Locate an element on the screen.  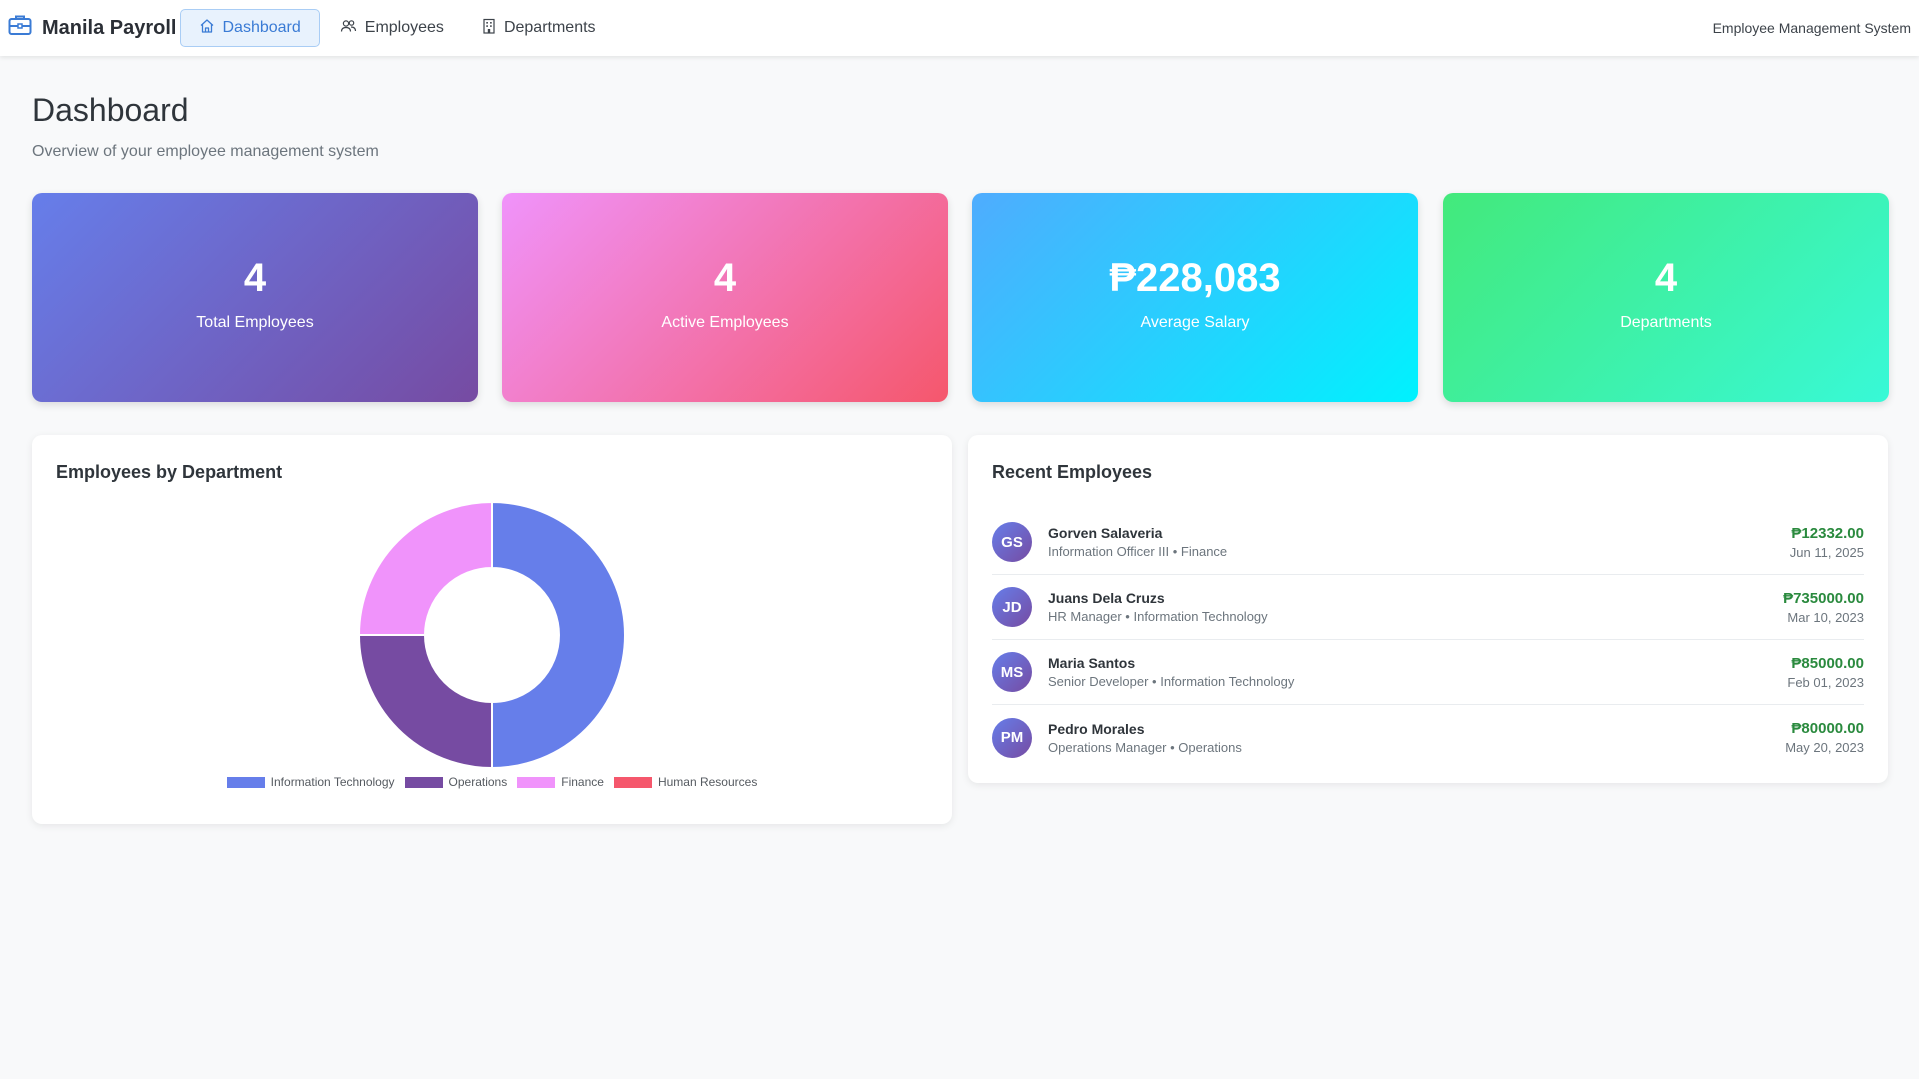
legend-label: Information Technology is located at coordinates (332, 782).